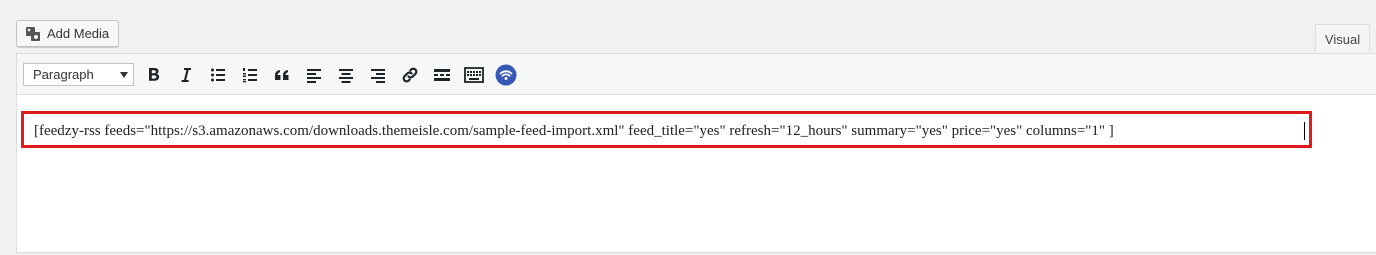  I want to click on read-more-button, so click(442, 75).